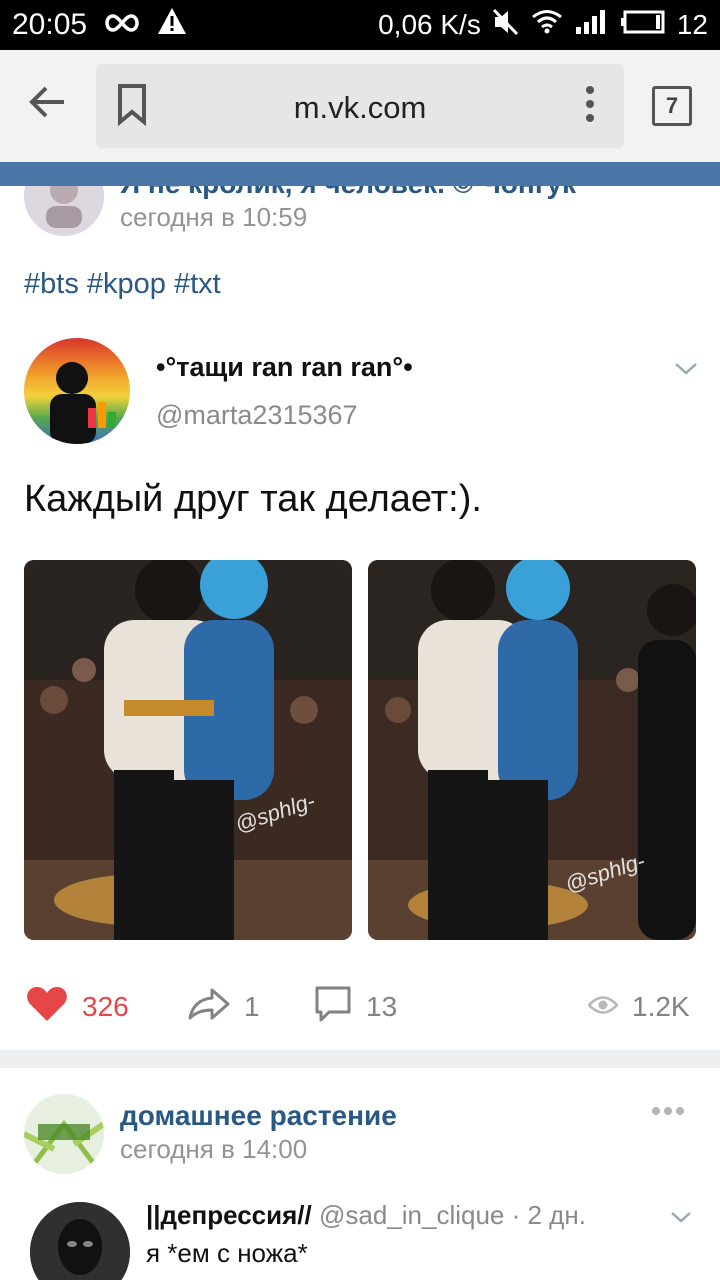 The image size is (720, 1280). What do you see at coordinates (47, 1007) in the screenshot?
I see `heart-icon` at bounding box center [47, 1007].